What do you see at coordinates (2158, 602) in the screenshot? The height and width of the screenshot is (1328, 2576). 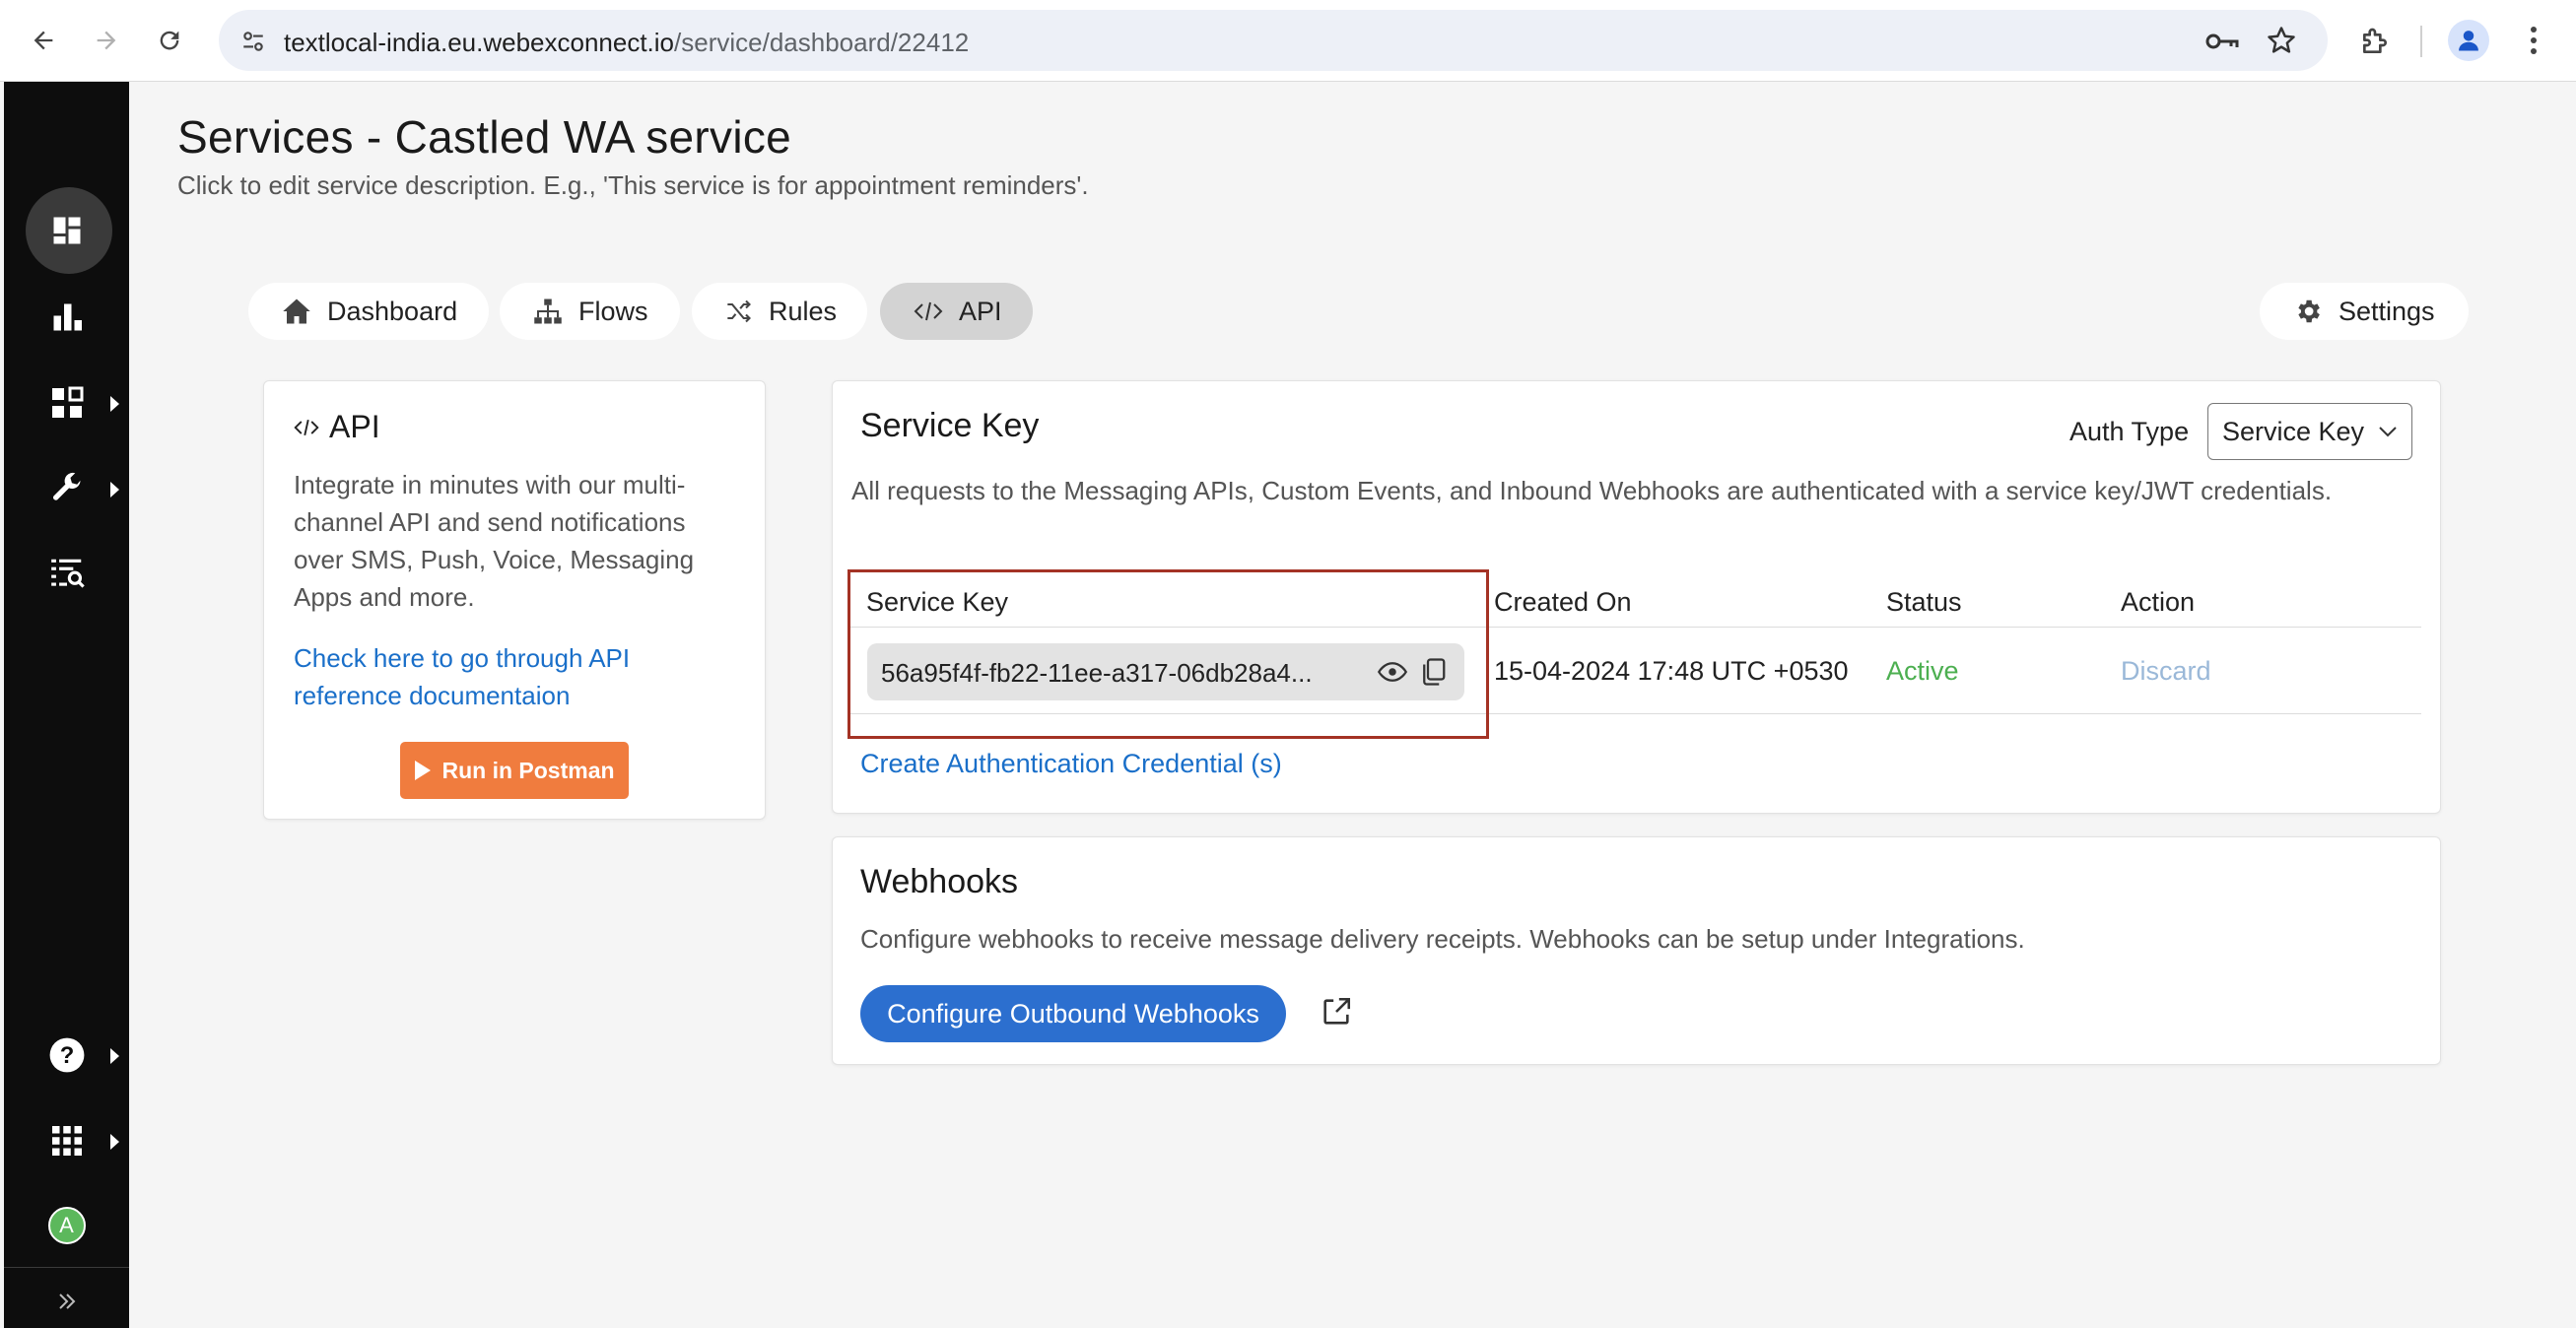 I see `column-header-action: Action` at bounding box center [2158, 602].